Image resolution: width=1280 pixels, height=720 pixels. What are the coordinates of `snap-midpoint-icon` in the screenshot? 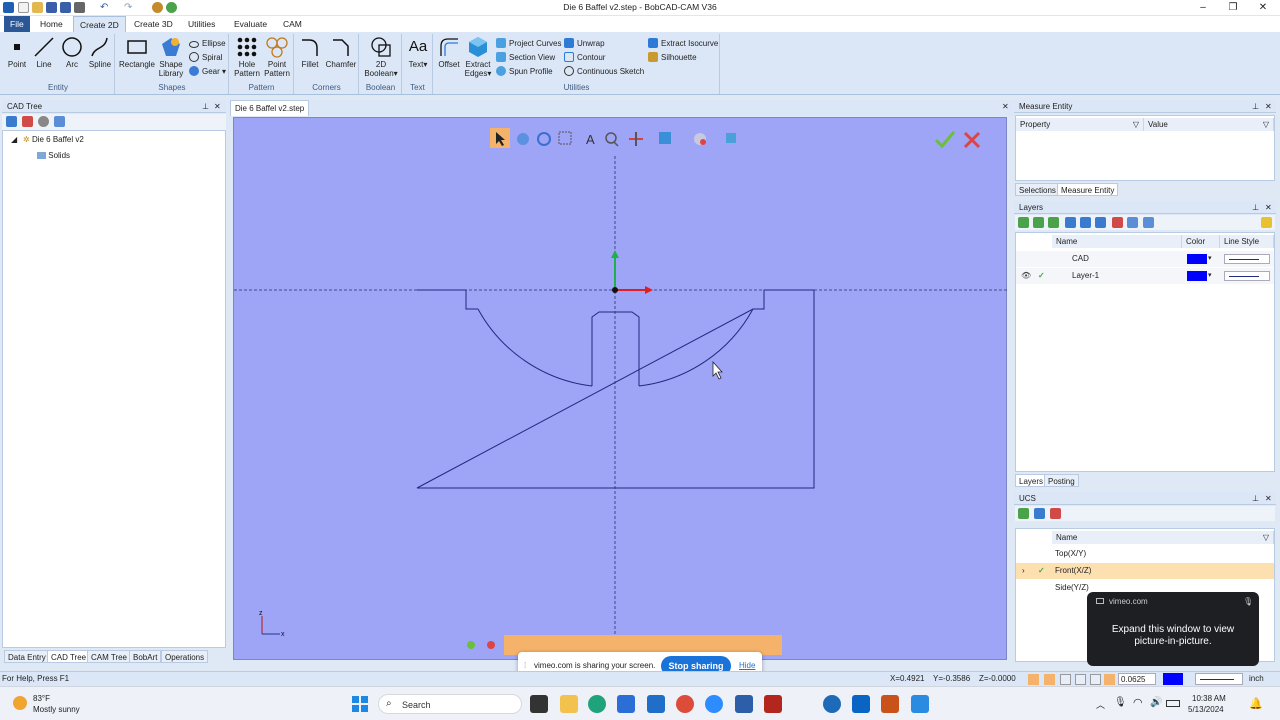 It's located at (1065, 679).